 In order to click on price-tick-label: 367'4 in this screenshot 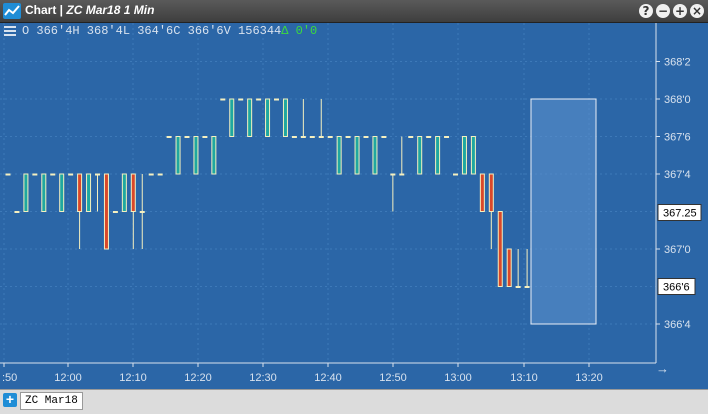, I will do `click(677, 175)`.